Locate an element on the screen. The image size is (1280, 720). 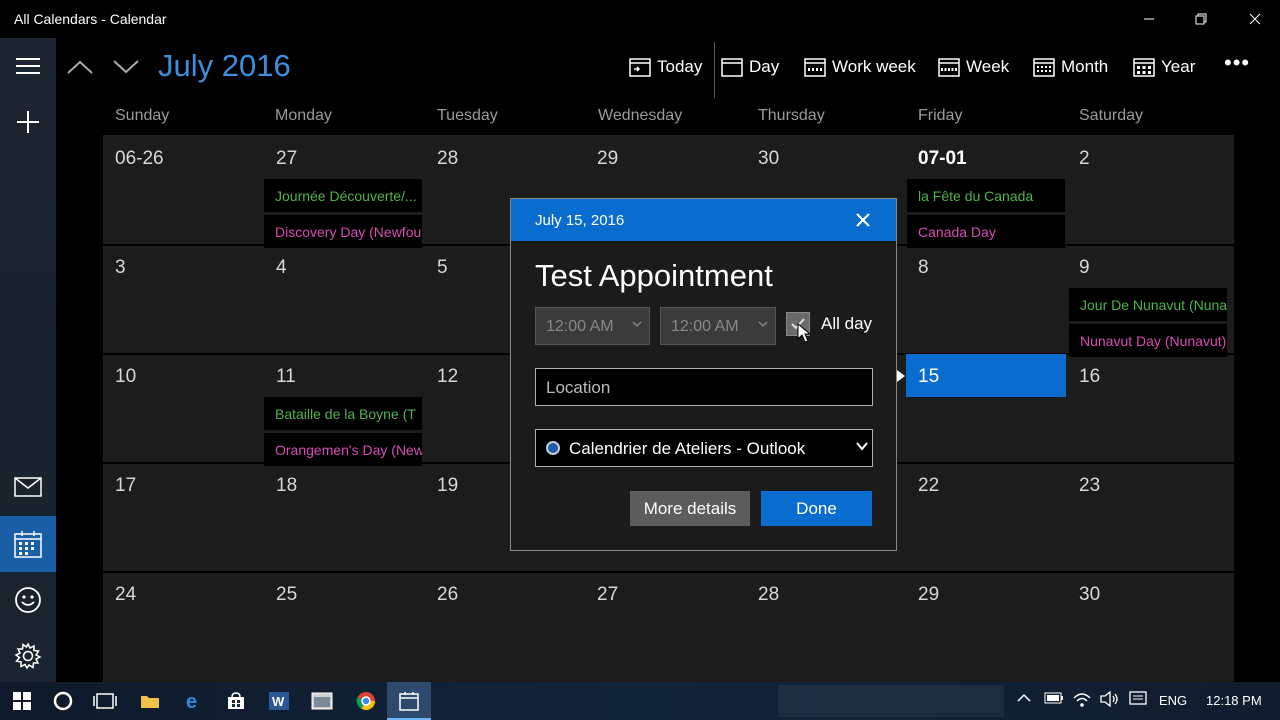
day-number: 9 is located at coordinates (1084, 268).